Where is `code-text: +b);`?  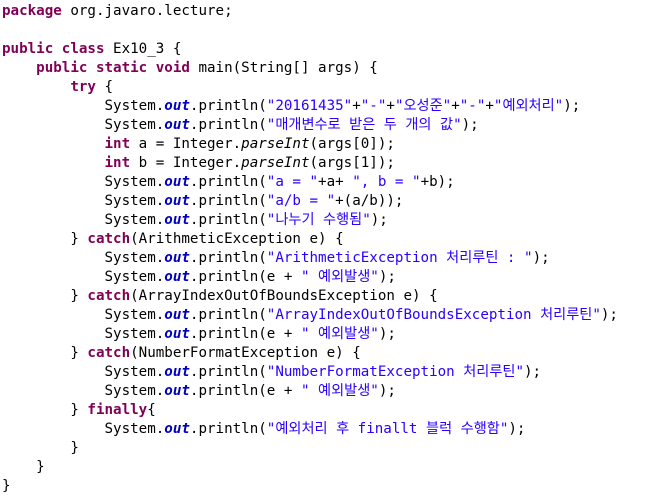
code-text: +b); is located at coordinates (437, 182).